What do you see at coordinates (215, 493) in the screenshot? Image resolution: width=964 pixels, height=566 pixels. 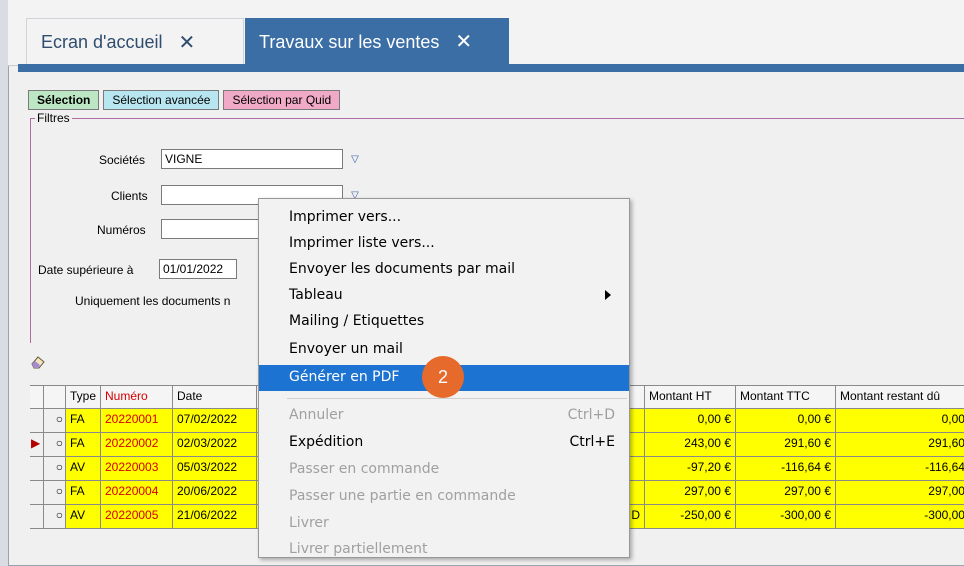 I see `cell-date: 20/06/2022` at bounding box center [215, 493].